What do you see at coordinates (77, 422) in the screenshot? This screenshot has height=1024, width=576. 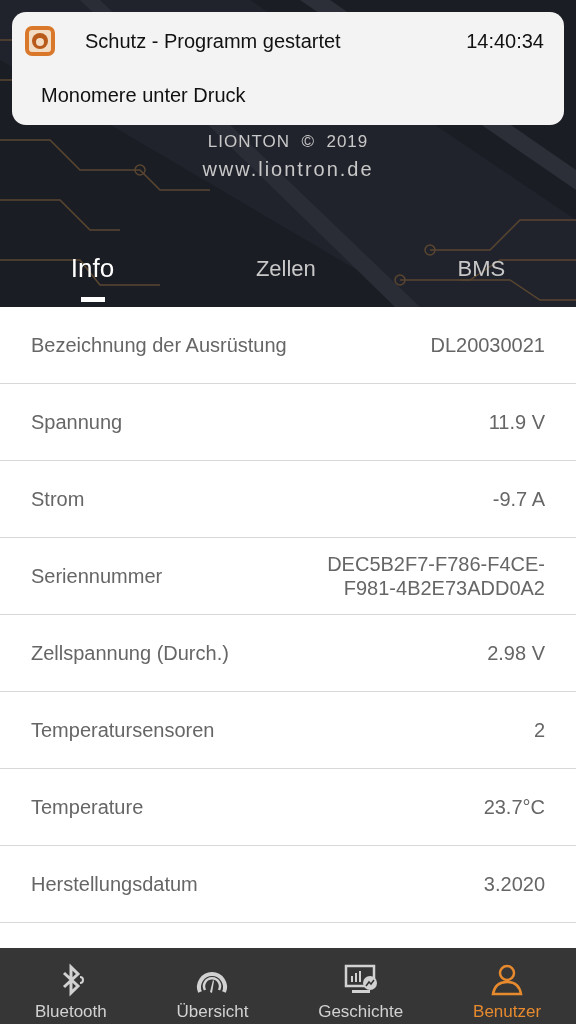 I see `info-label: Spannung` at bounding box center [77, 422].